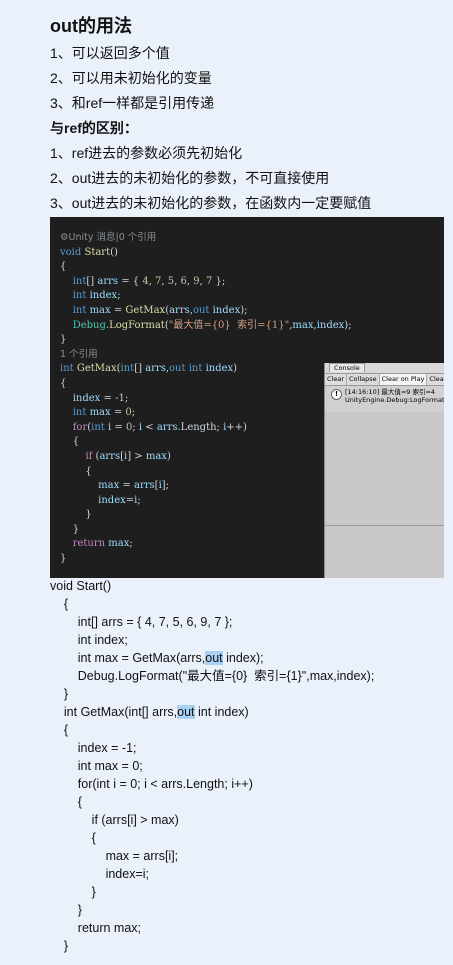 Image resolution: width=453 pixels, height=965 pixels. Describe the element at coordinates (108, 237) in the screenshot. I see `codelens-hint: ⚙Unity 消息|0 个引用` at that location.